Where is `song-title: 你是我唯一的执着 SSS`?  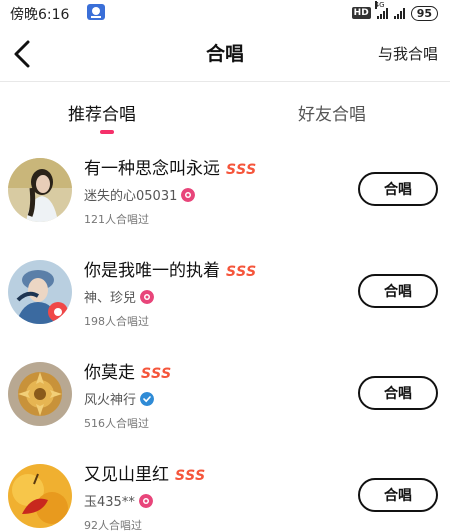
song-title: 你是我唯一的执着 SSS is located at coordinates (170, 268).